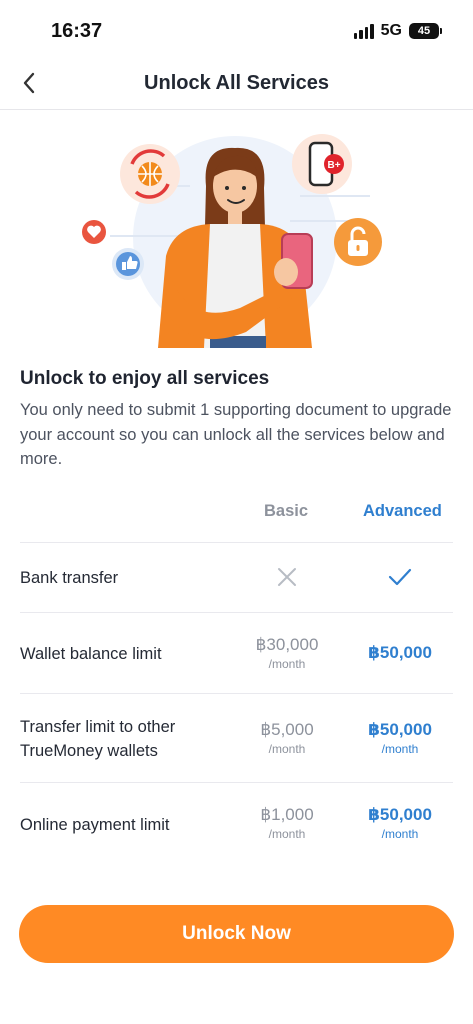  What do you see at coordinates (150, 174) in the screenshot?
I see `globe-exchange-icon` at bounding box center [150, 174].